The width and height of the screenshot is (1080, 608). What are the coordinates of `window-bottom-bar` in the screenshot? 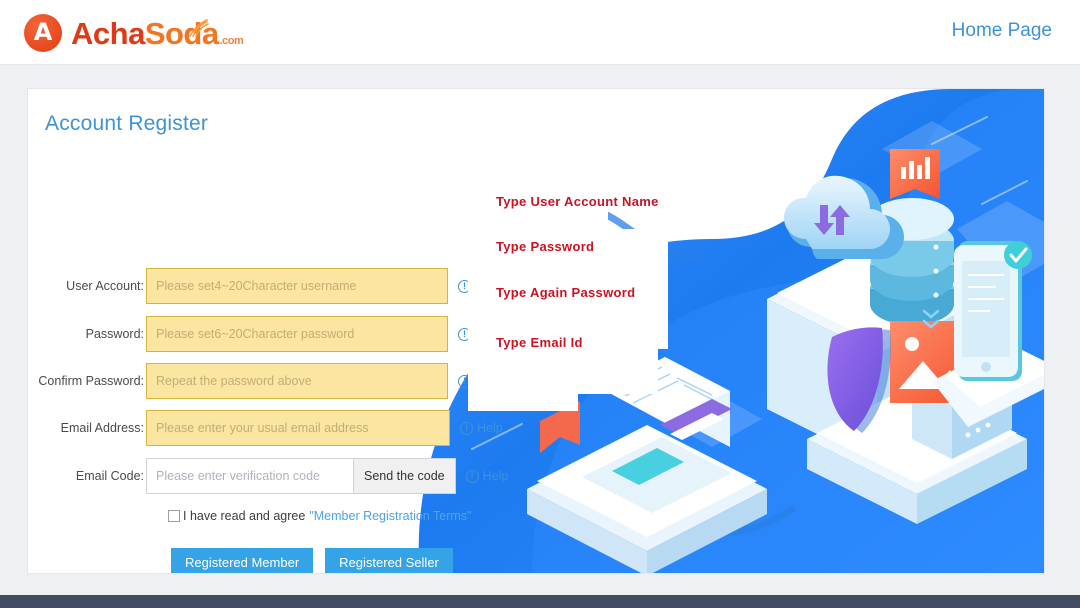 It's located at (540, 601).